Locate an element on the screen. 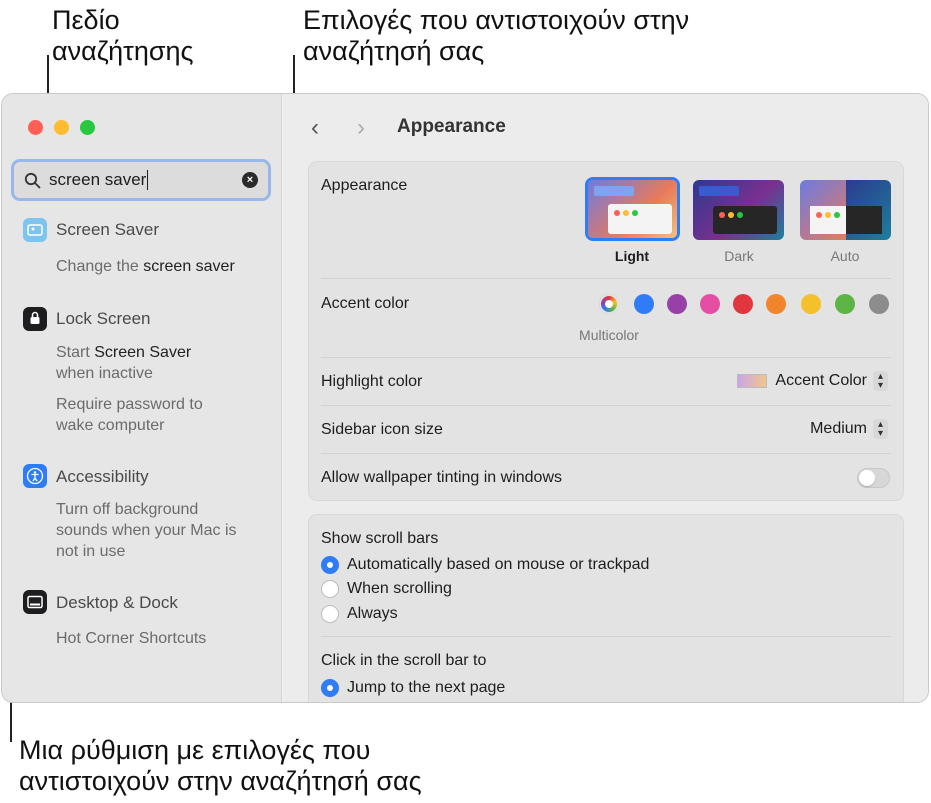 The image size is (931, 803). accent-blue-swatch is located at coordinates (644, 304).